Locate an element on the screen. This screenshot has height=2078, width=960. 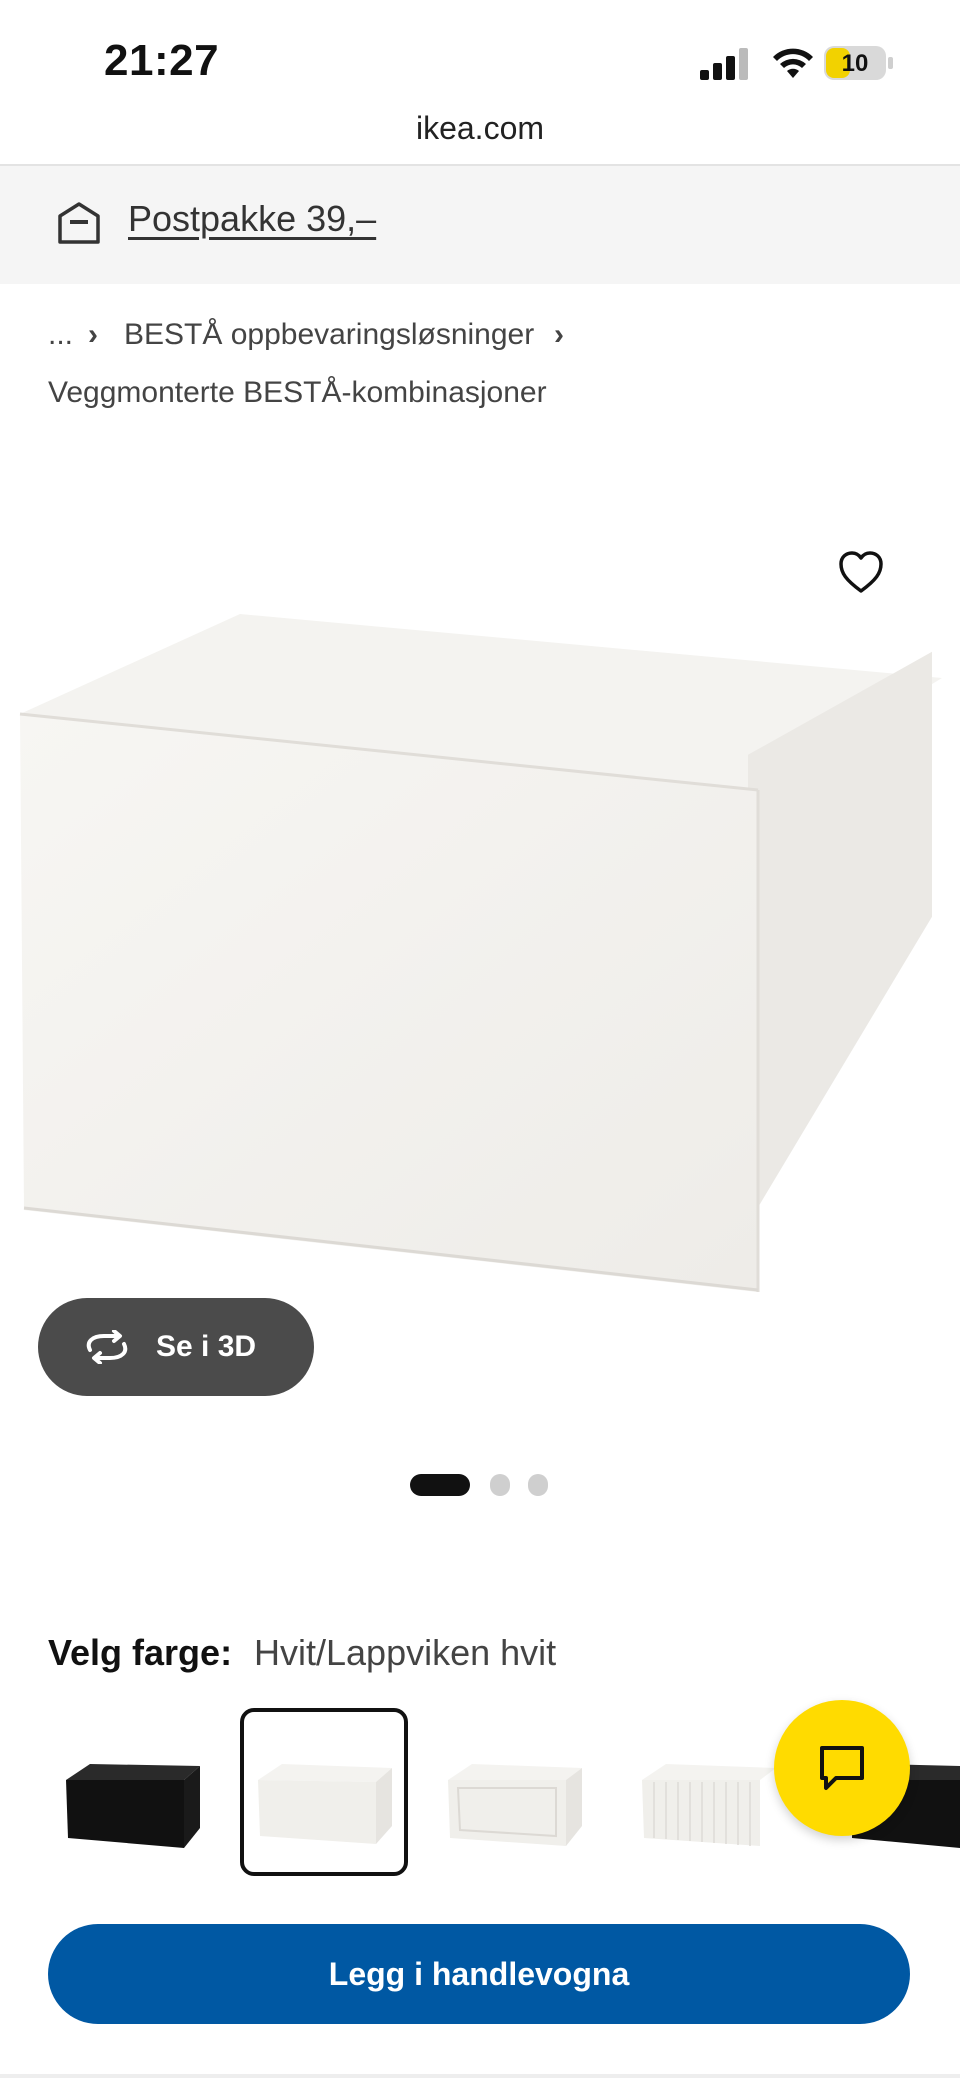
rotate-3d-icon is located at coordinates (107, 1347).